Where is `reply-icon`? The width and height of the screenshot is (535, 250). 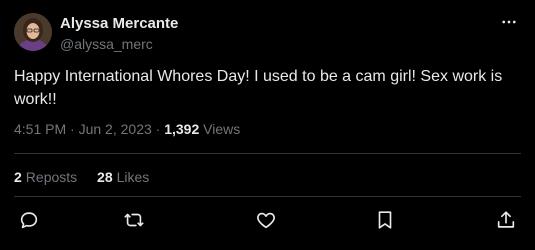 reply-icon is located at coordinates (30, 220).